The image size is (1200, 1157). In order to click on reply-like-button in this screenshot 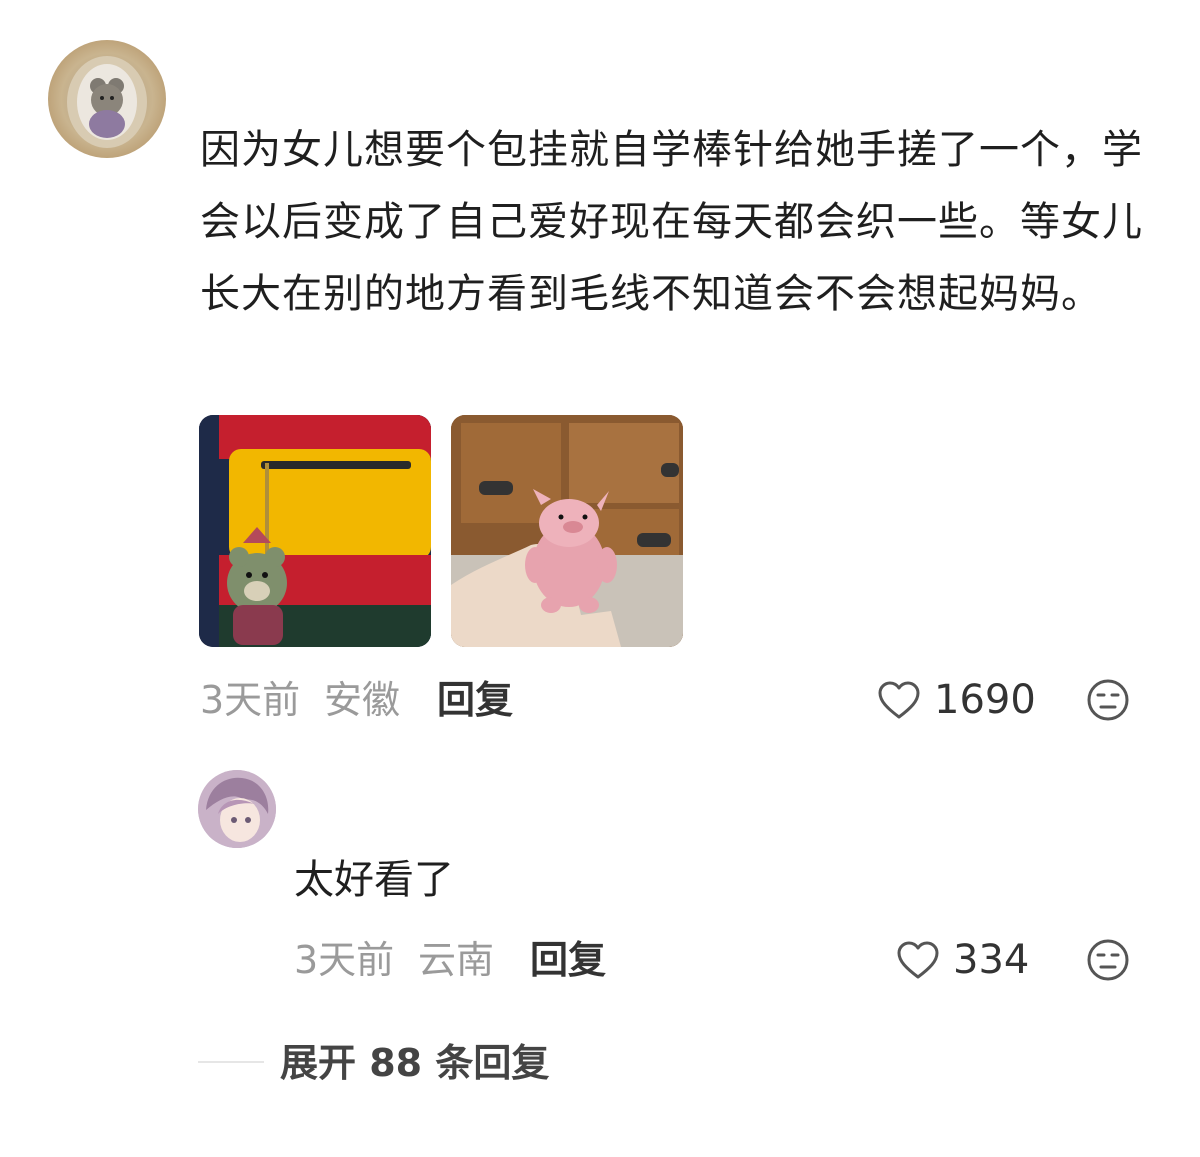, I will do `click(918, 960)`.